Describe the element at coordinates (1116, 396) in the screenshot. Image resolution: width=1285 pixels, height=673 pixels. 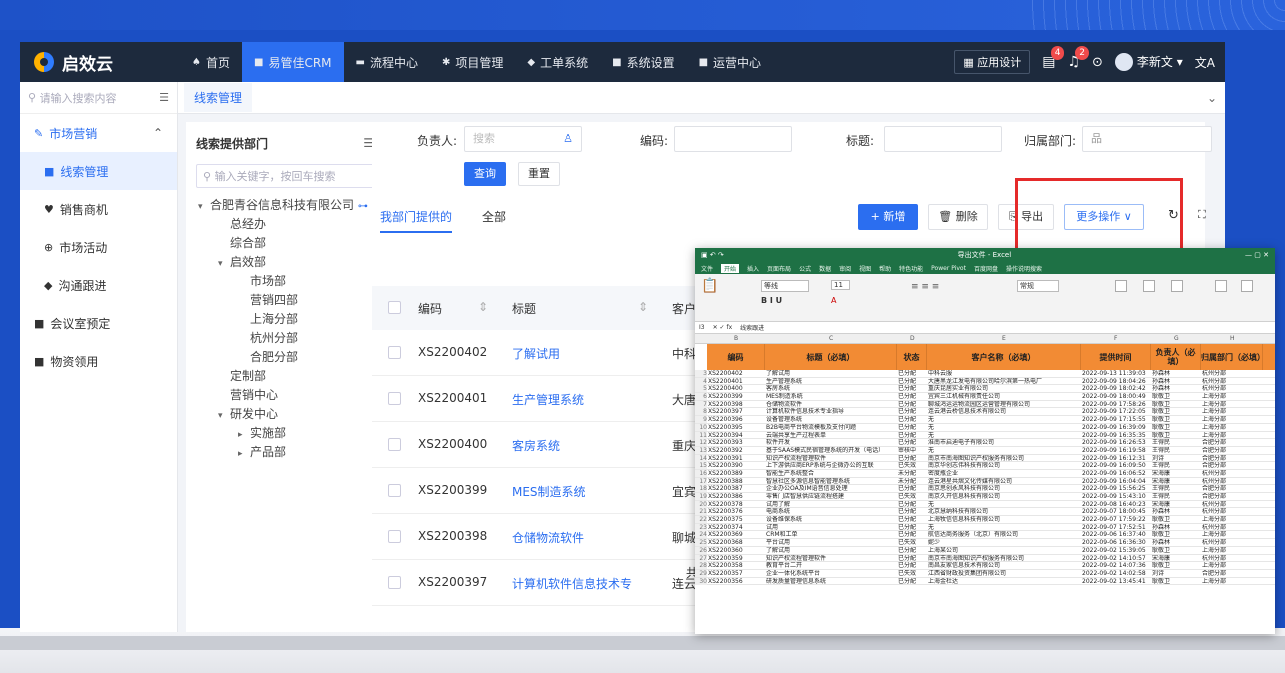
I see `excel-cell: 2022-09-09 18:00:49` at that location.